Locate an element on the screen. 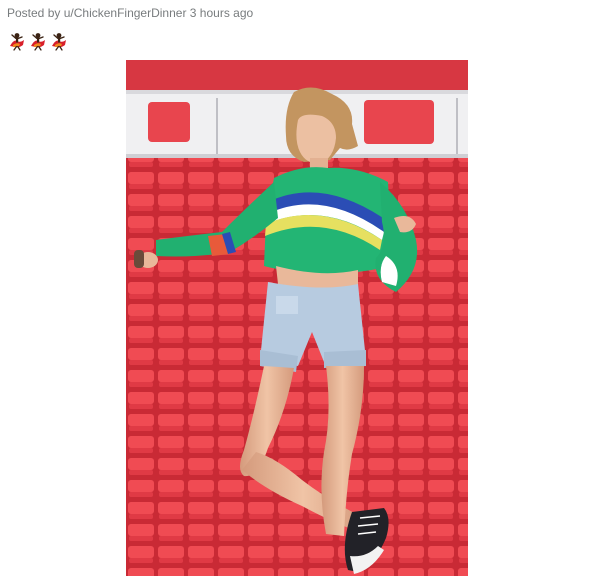 Image resolution: width=596 pixels, height=580 pixels. author-link: u/ChickenFingerDinner is located at coordinates (125, 13).